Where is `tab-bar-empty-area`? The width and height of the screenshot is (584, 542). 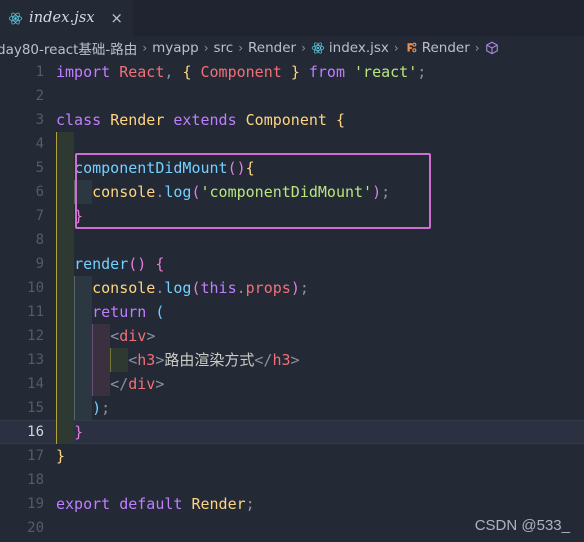
tab-bar-empty-area is located at coordinates (358, 18).